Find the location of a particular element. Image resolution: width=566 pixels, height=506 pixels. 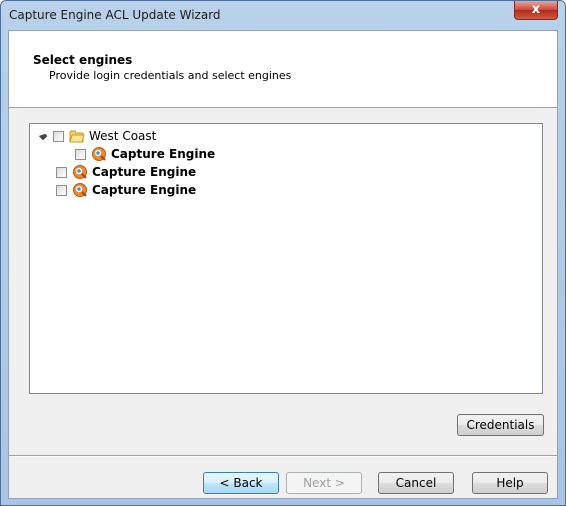

cancel-button: Cancel is located at coordinates (416, 483).